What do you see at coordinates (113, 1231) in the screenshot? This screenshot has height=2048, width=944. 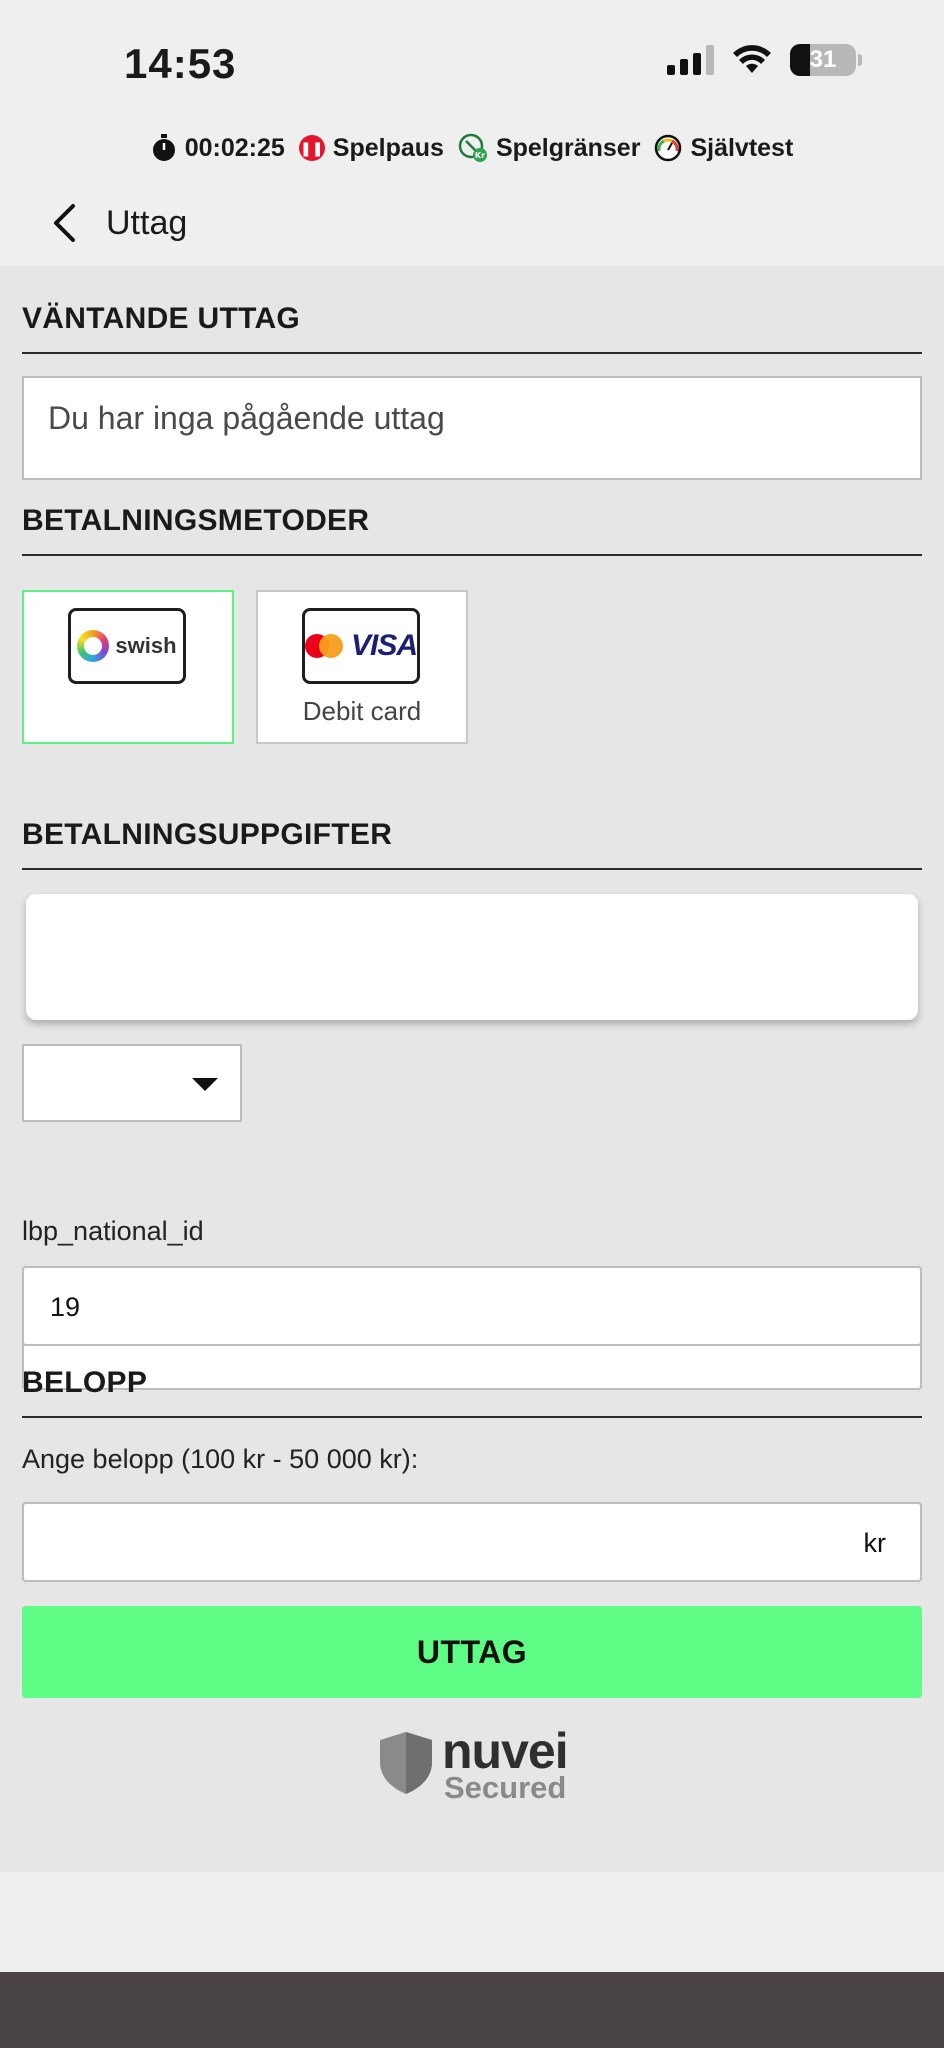 I see `national-id-label: lbp_national_id` at bounding box center [113, 1231].